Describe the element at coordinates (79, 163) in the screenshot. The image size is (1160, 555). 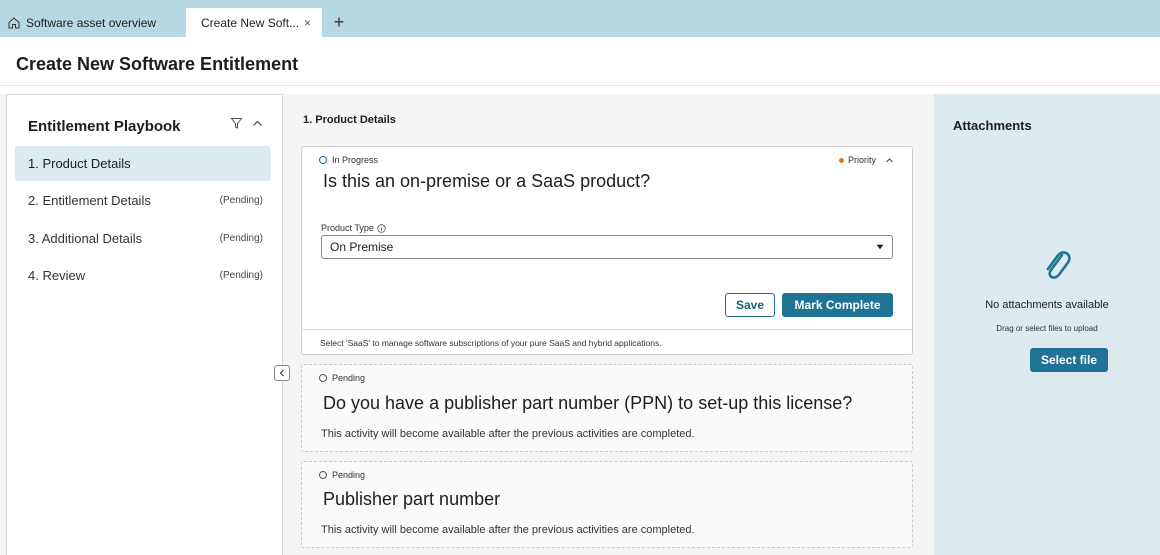
I see `playbook-item-label: 1. Product Details` at that location.